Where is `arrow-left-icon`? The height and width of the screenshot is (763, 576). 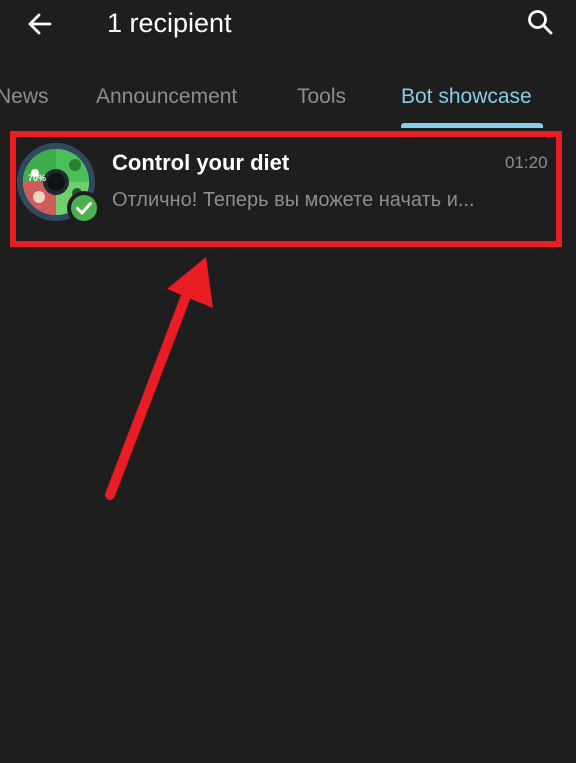 arrow-left-icon is located at coordinates (40, 24).